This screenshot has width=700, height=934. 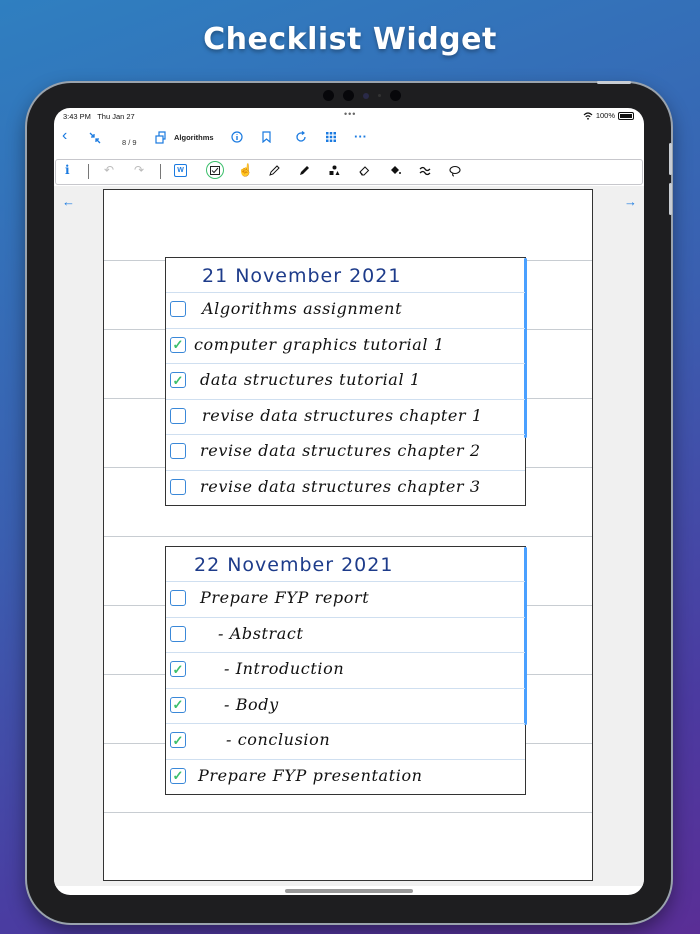 What do you see at coordinates (67, 170) in the screenshot?
I see `info-icon: i` at bounding box center [67, 170].